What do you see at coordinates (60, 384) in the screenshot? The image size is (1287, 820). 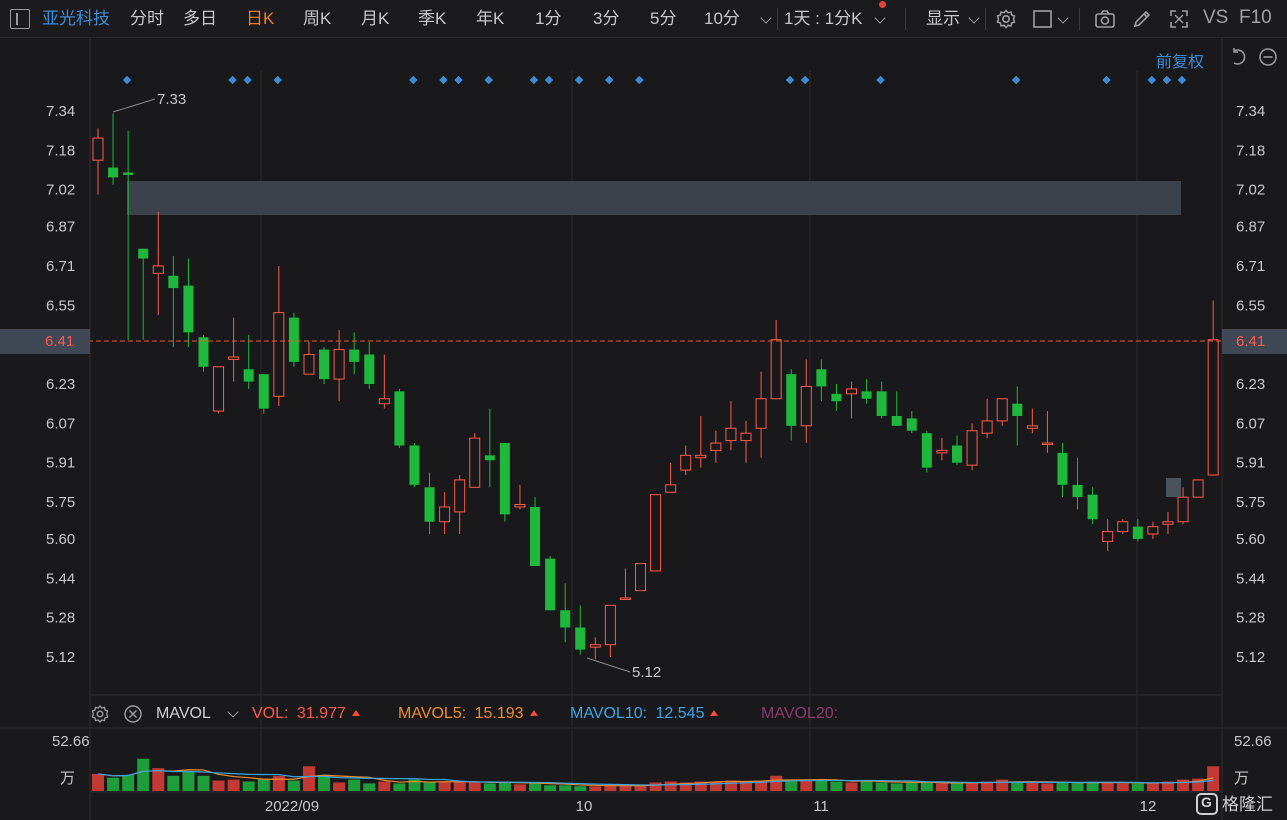 I see `price-tick-left: 6.23` at bounding box center [60, 384].